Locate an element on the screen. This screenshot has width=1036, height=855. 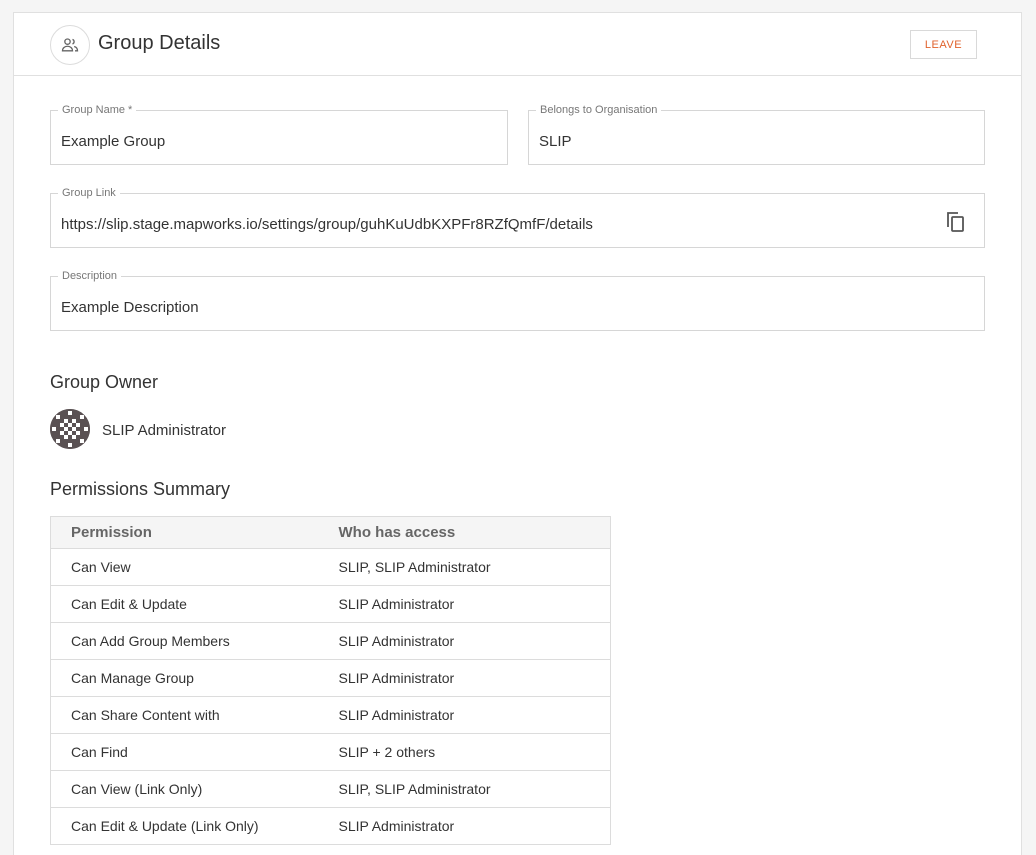
access-column-header: Who has access is located at coordinates (464, 532).